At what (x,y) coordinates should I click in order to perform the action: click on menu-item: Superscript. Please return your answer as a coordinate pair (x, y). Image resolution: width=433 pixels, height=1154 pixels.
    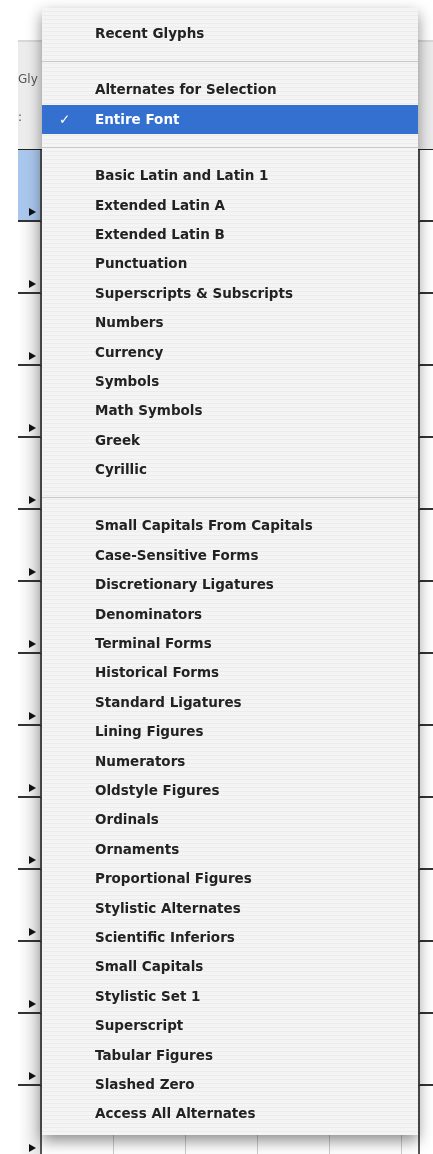
    Looking at the image, I should click on (230, 1026).